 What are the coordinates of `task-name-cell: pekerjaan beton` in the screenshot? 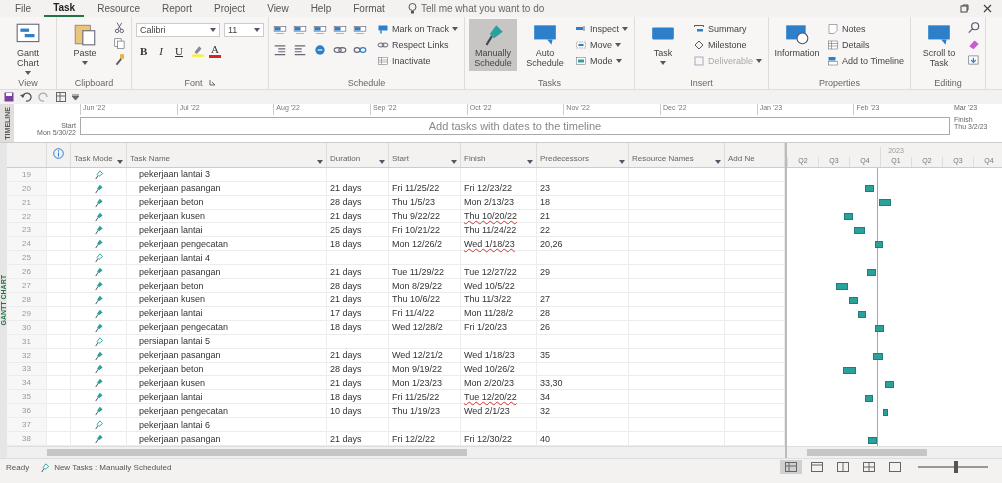 It's located at (227, 369).